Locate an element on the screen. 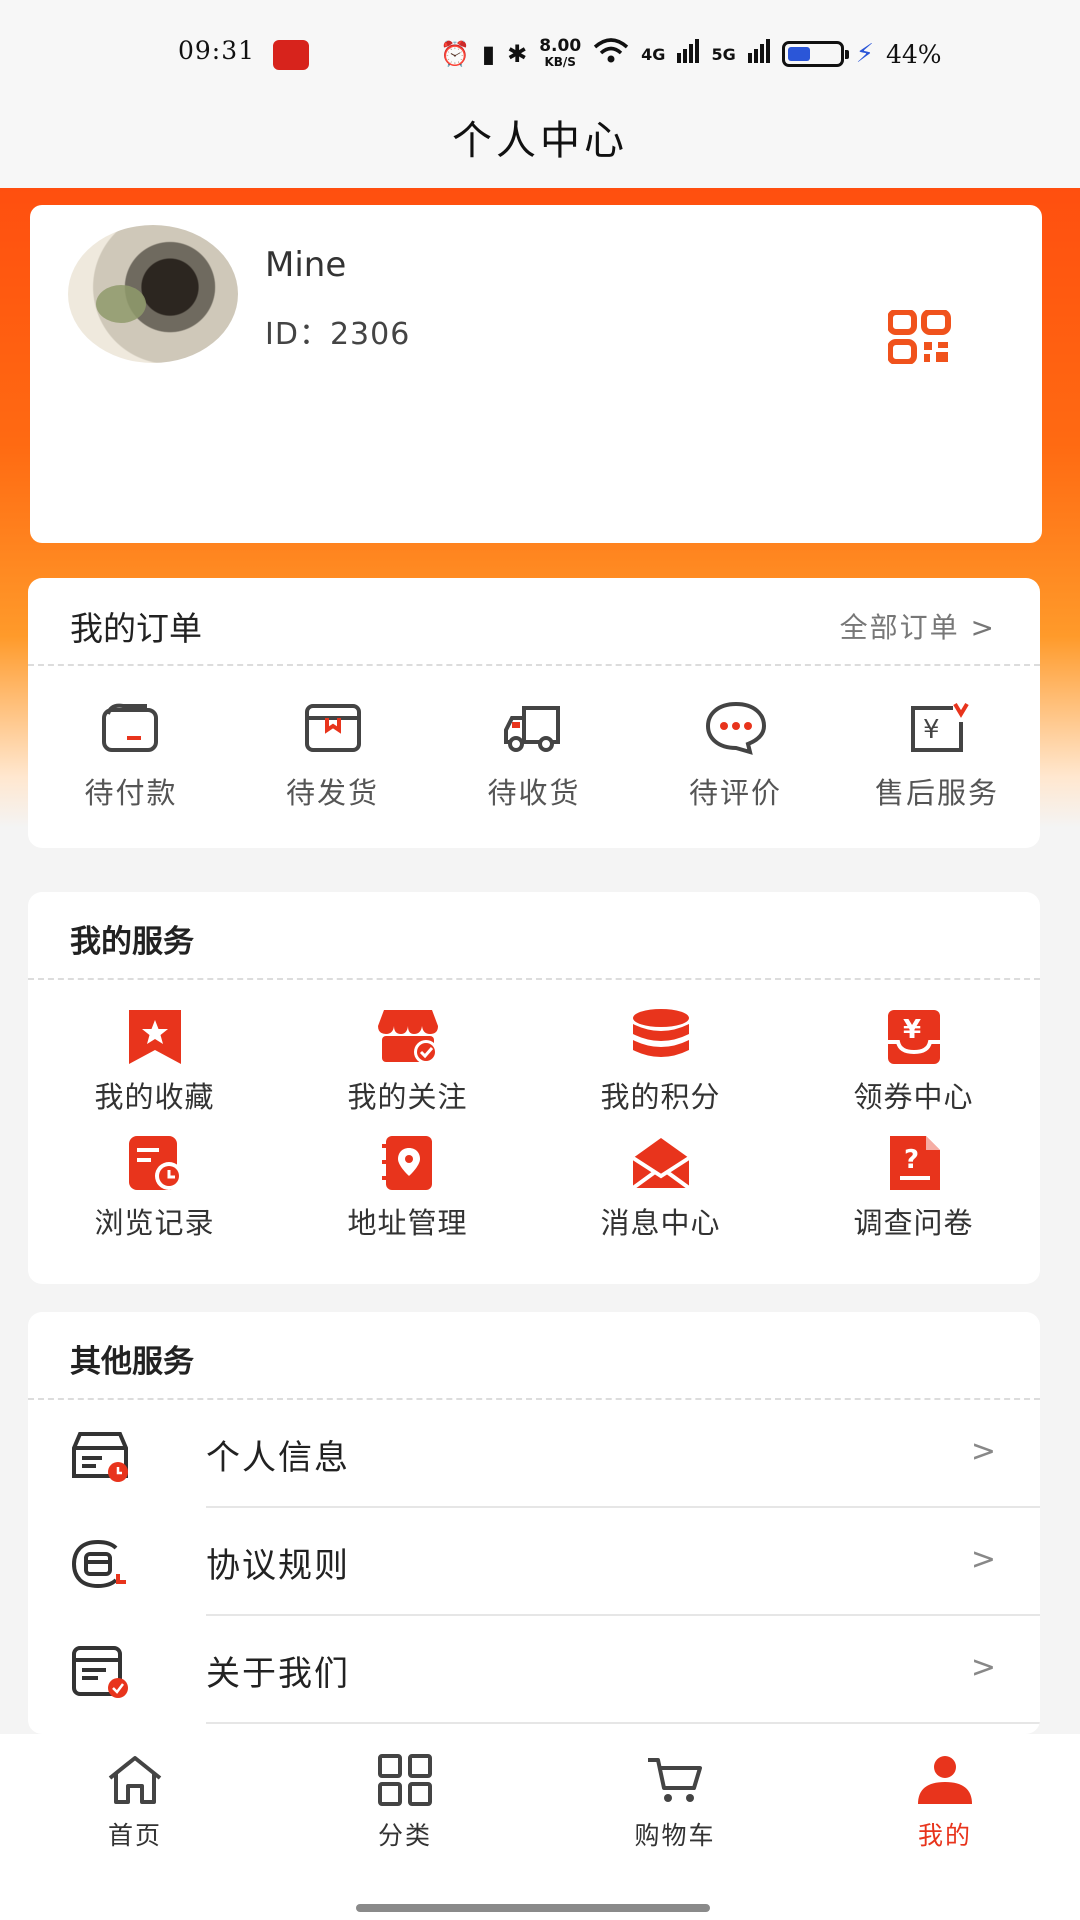 The image size is (1080, 1920). divider is located at coordinates (623, 1723).